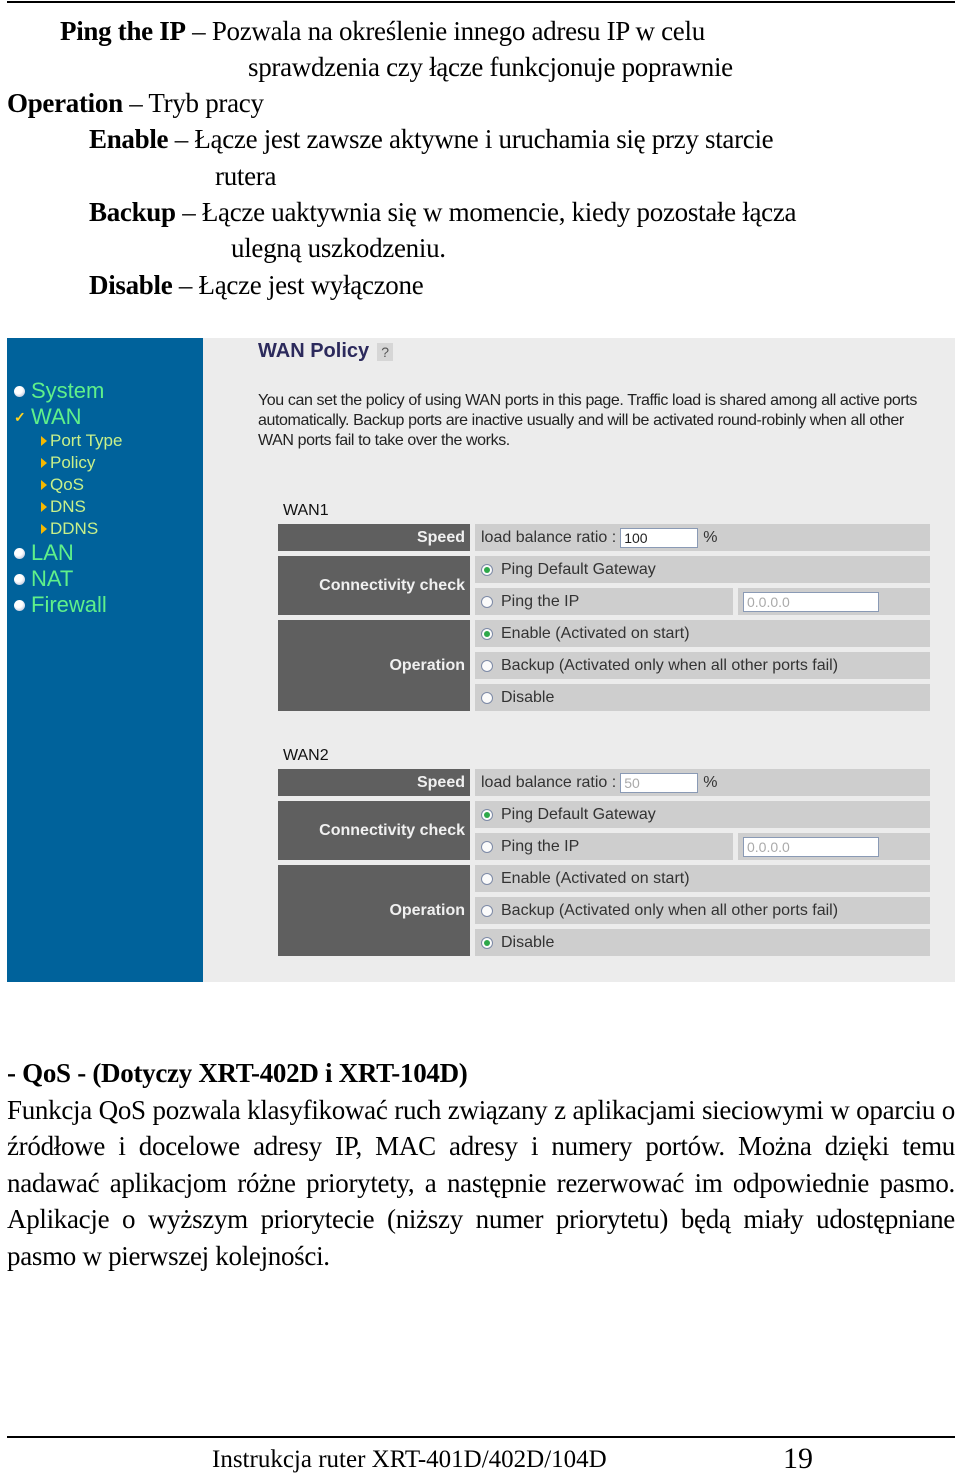 The image size is (960, 1483). Describe the element at coordinates (481, 2) in the screenshot. I see `top-rule` at that location.